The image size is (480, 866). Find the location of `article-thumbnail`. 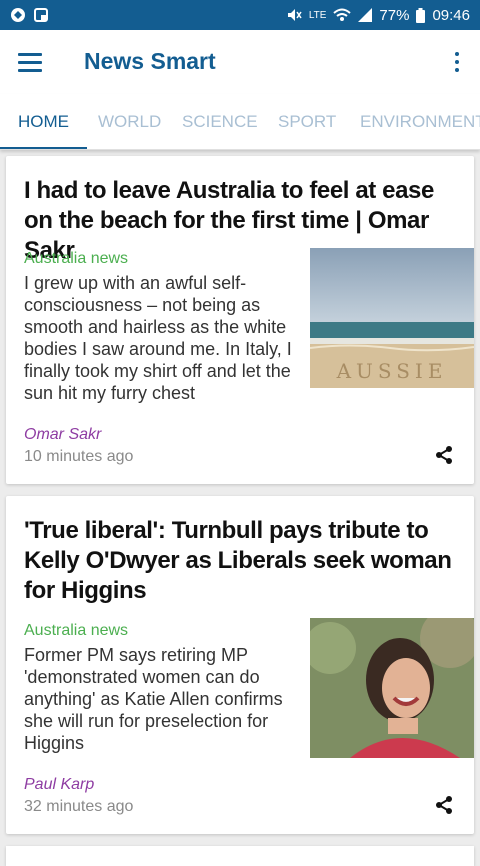

article-thumbnail is located at coordinates (392, 688).